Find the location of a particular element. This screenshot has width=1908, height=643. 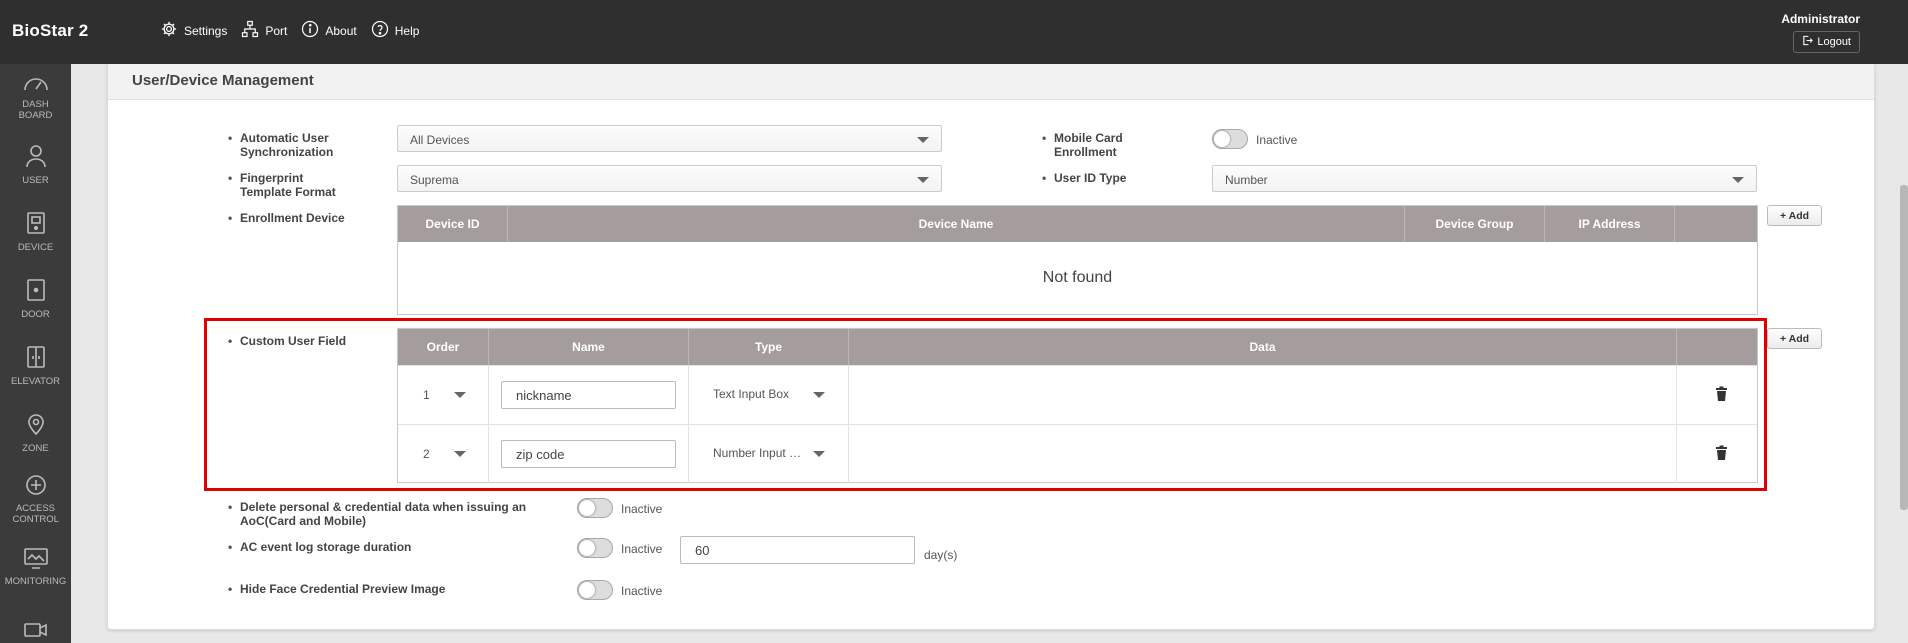

sidebar-item-label: ZONE is located at coordinates (35, 448).